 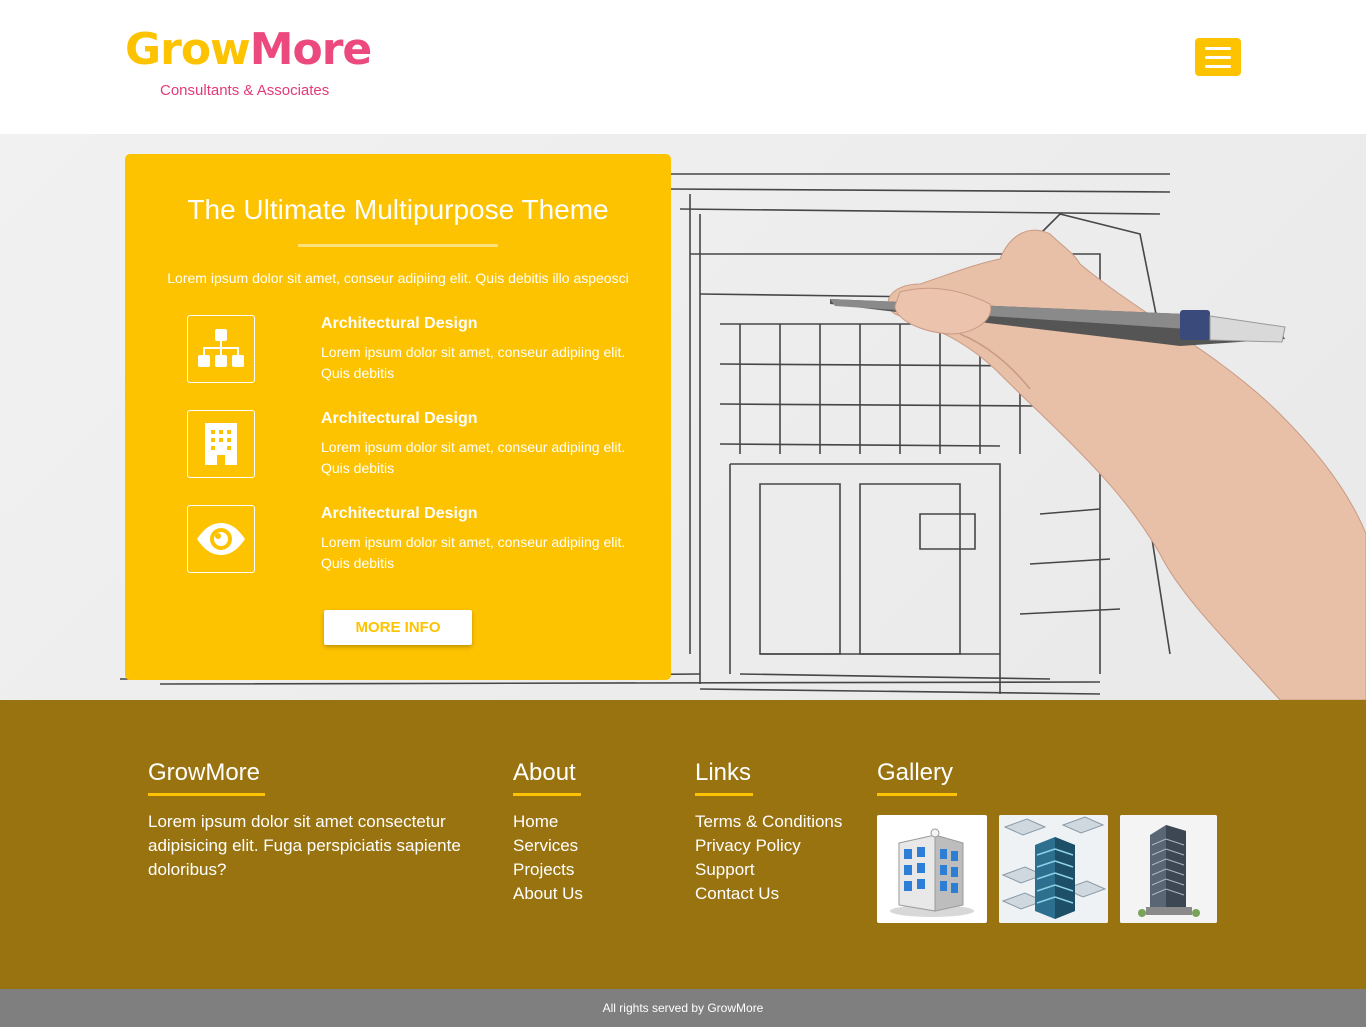 What do you see at coordinates (245, 90) in the screenshot?
I see `site-tagline: Consultants & Associates` at bounding box center [245, 90].